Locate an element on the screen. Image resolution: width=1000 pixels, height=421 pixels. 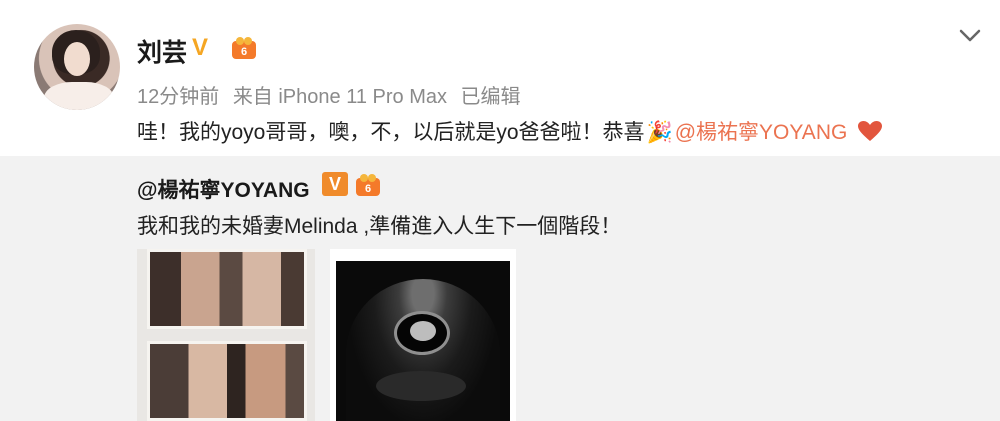
repost-text: 我和我的未婚妻Melinda ,準備進入人生下一個階段！ is located at coordinates (379, 226).